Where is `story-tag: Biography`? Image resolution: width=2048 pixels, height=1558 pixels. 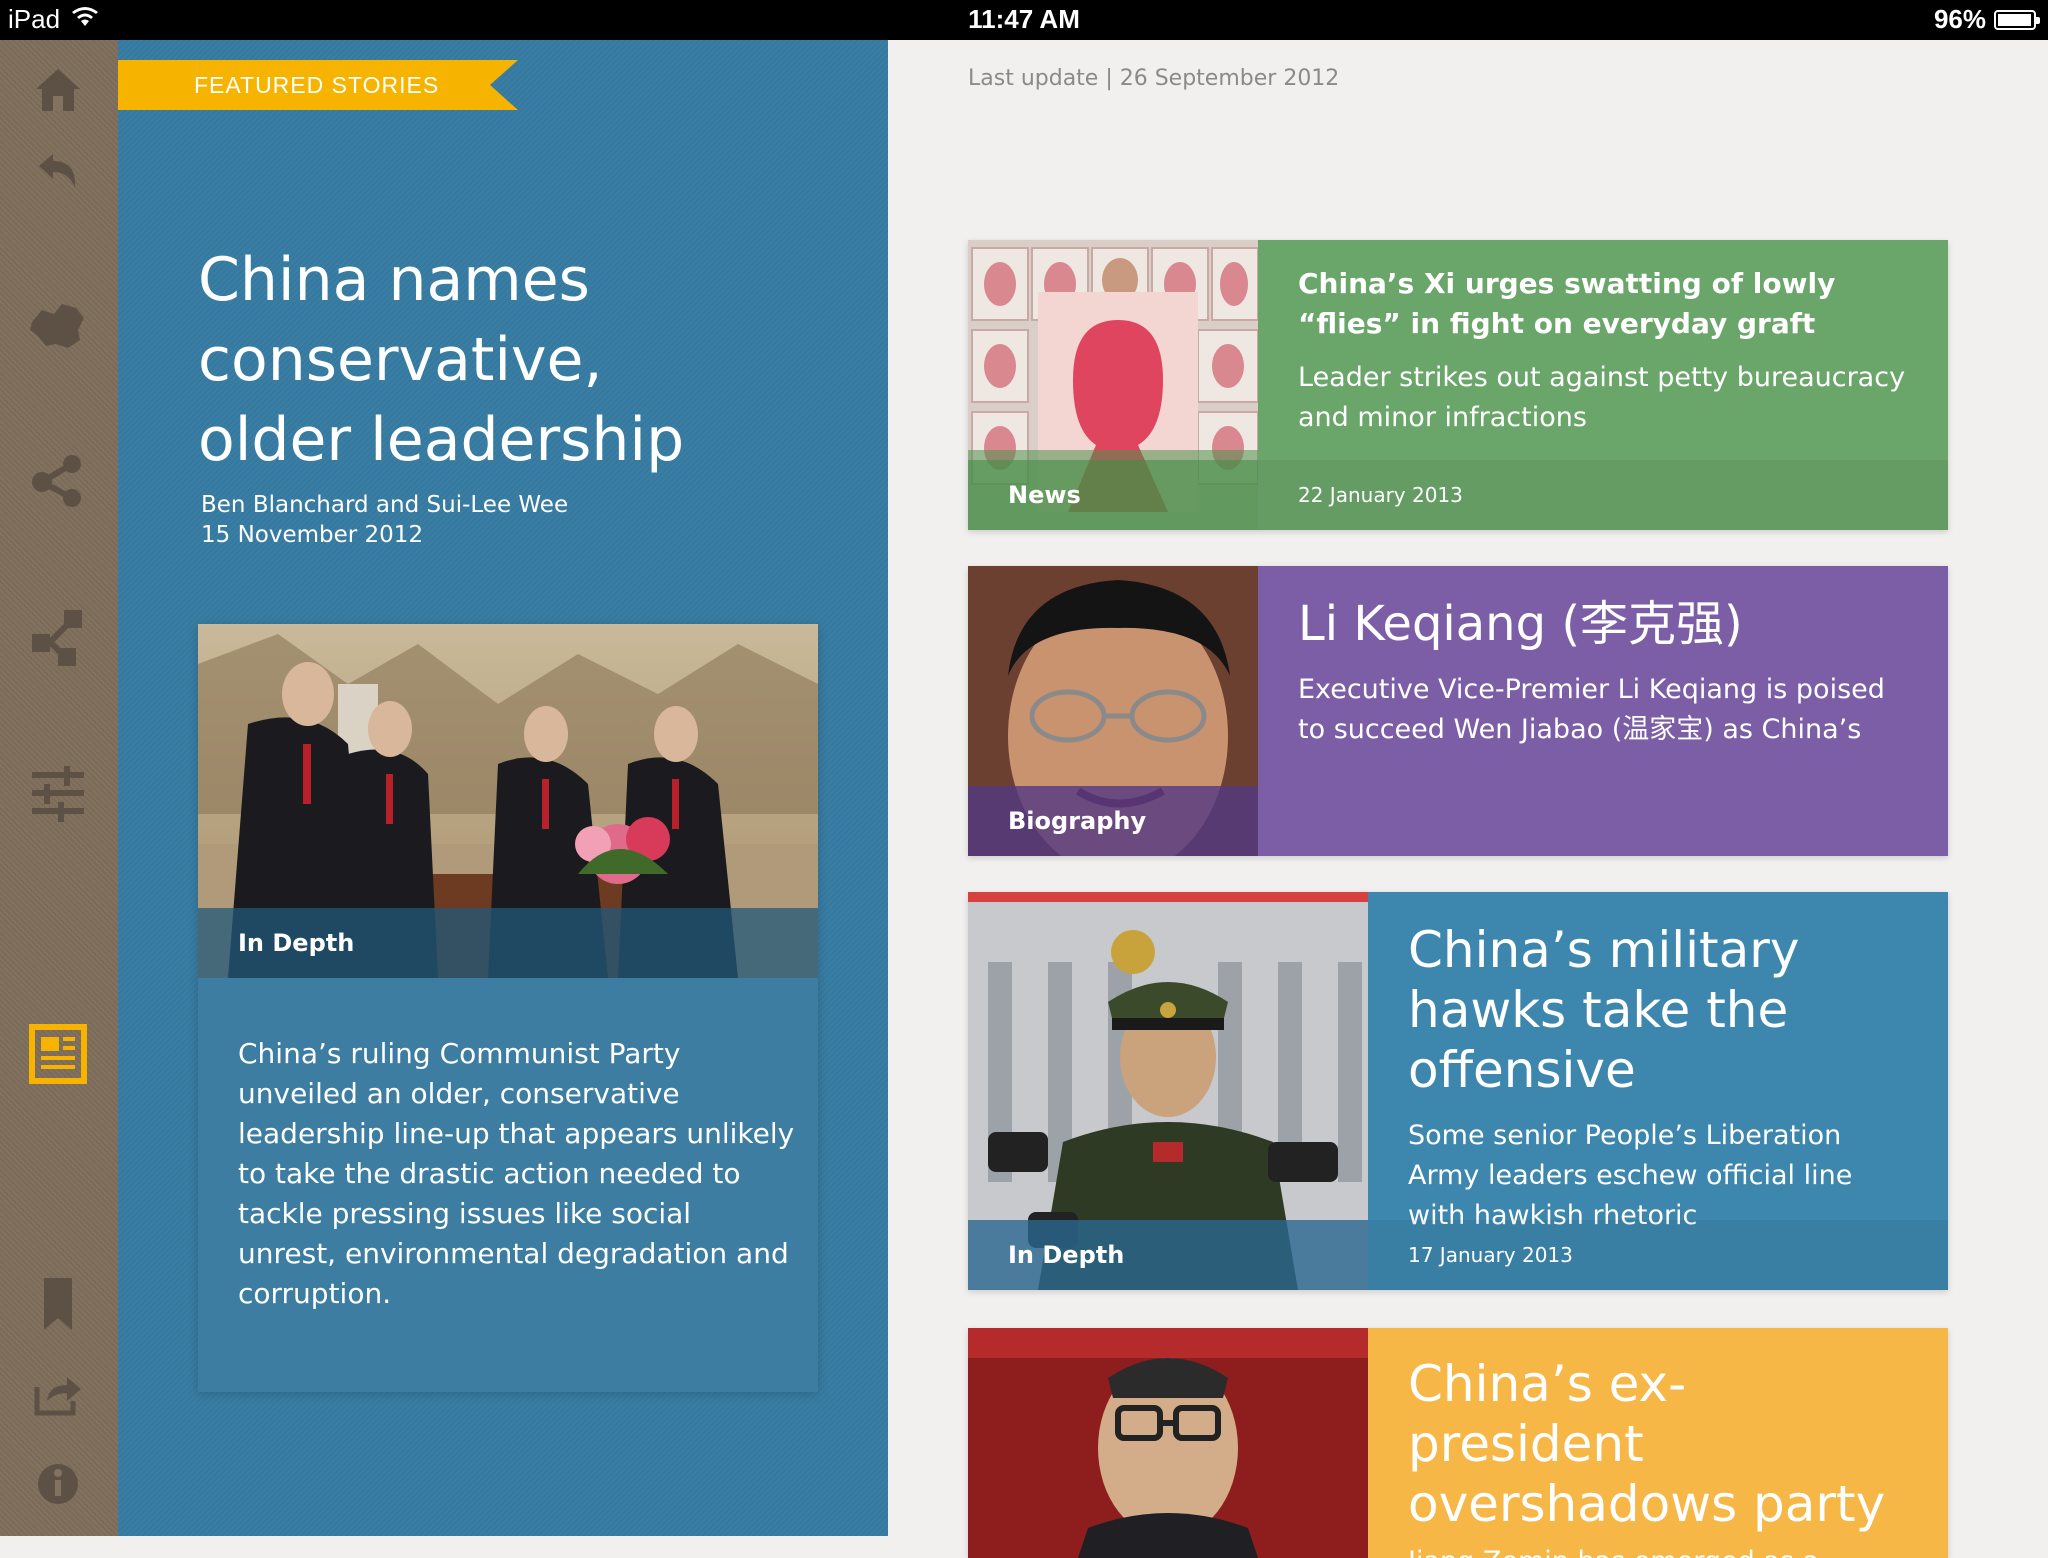
story-tag: Biography is located at coordinates (1113, 821).